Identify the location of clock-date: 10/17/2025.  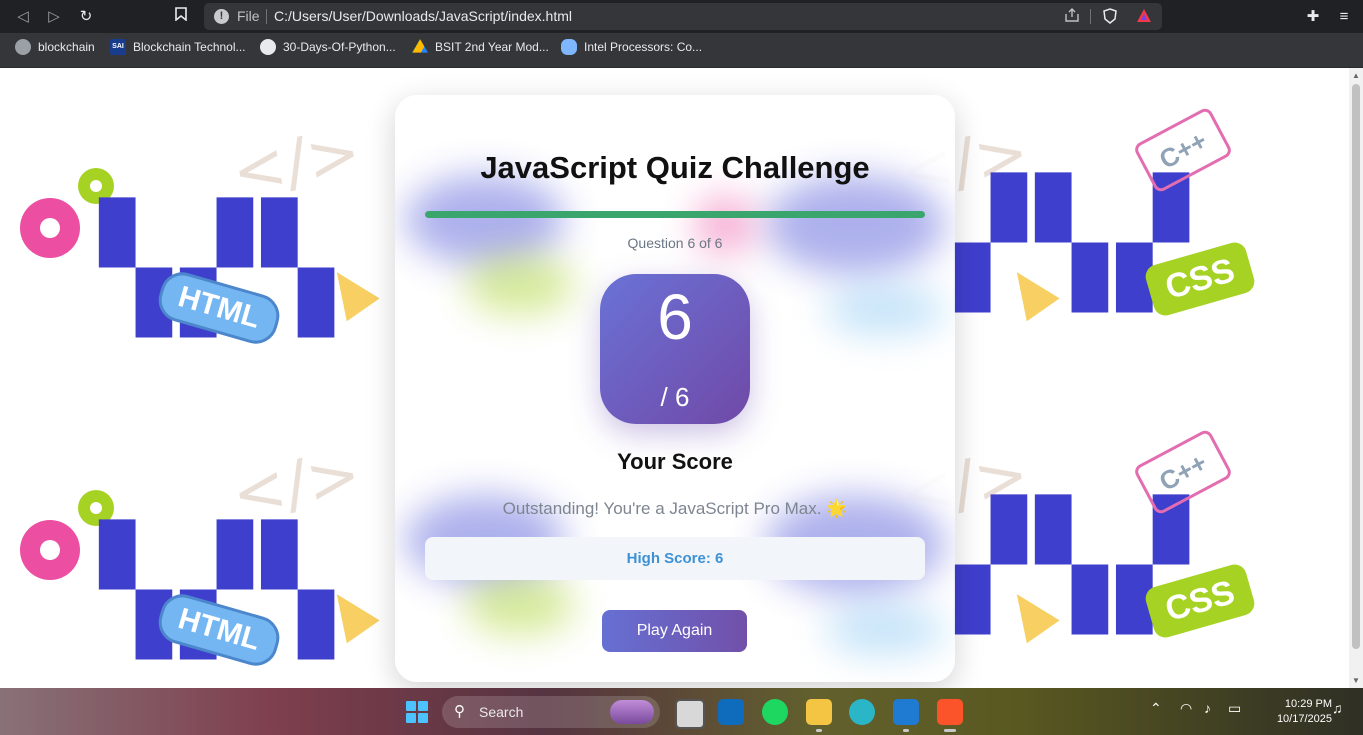
(1304, 719).